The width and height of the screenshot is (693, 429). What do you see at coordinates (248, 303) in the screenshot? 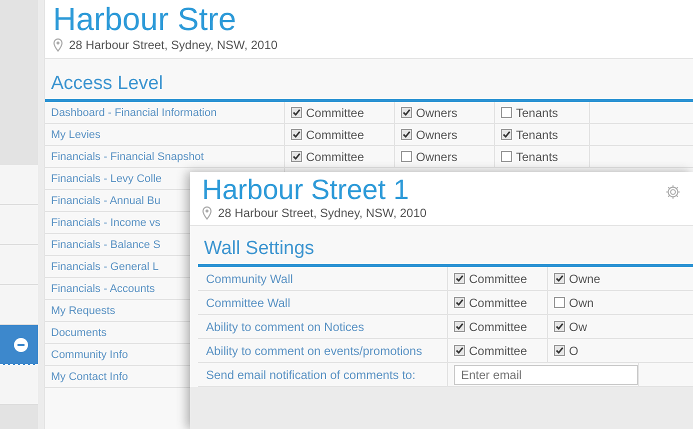
I see `setting-label: Committee Wall` at bounding box center [248, 303].